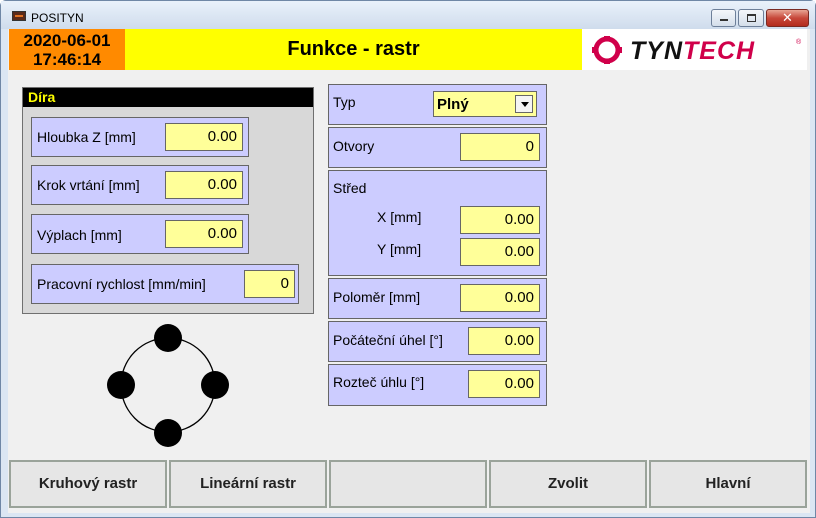 This screenshot has height=518, width=816. What do you see at coordinates (248, 484) in the screenshot?
I see `linearni-rastr-button: Lineární rastr` at bounding box center [248, 484].